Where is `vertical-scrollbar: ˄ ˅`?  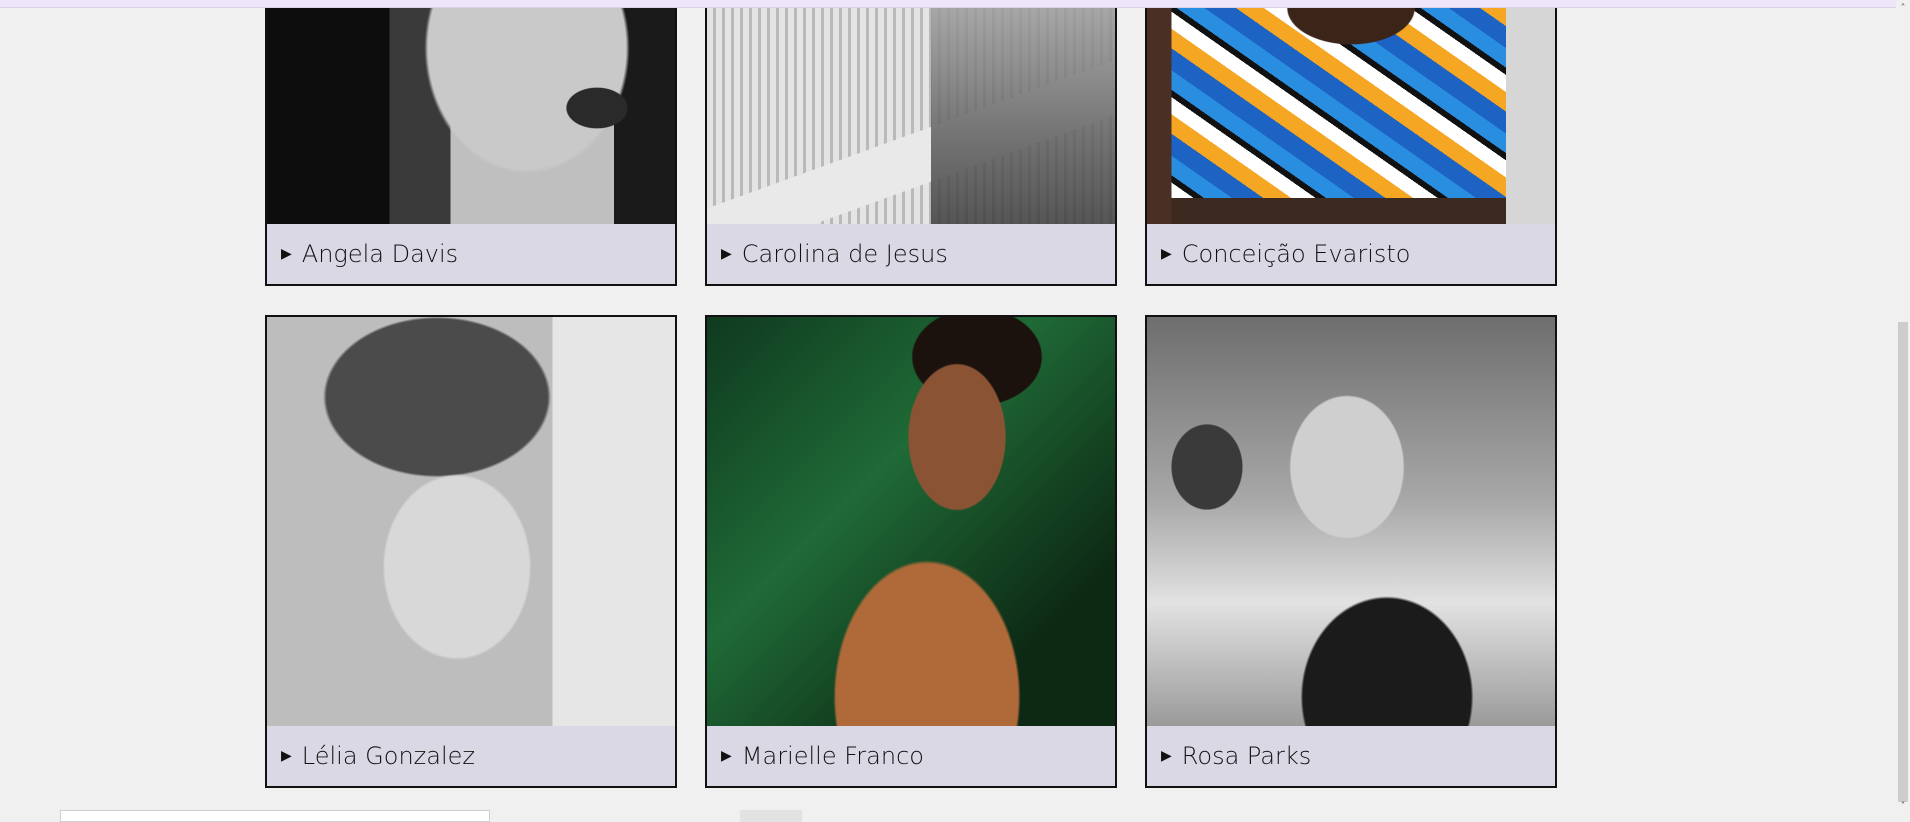
vertical-scrollbar: ˄ ˅ is located at coordinates (1903, 409).